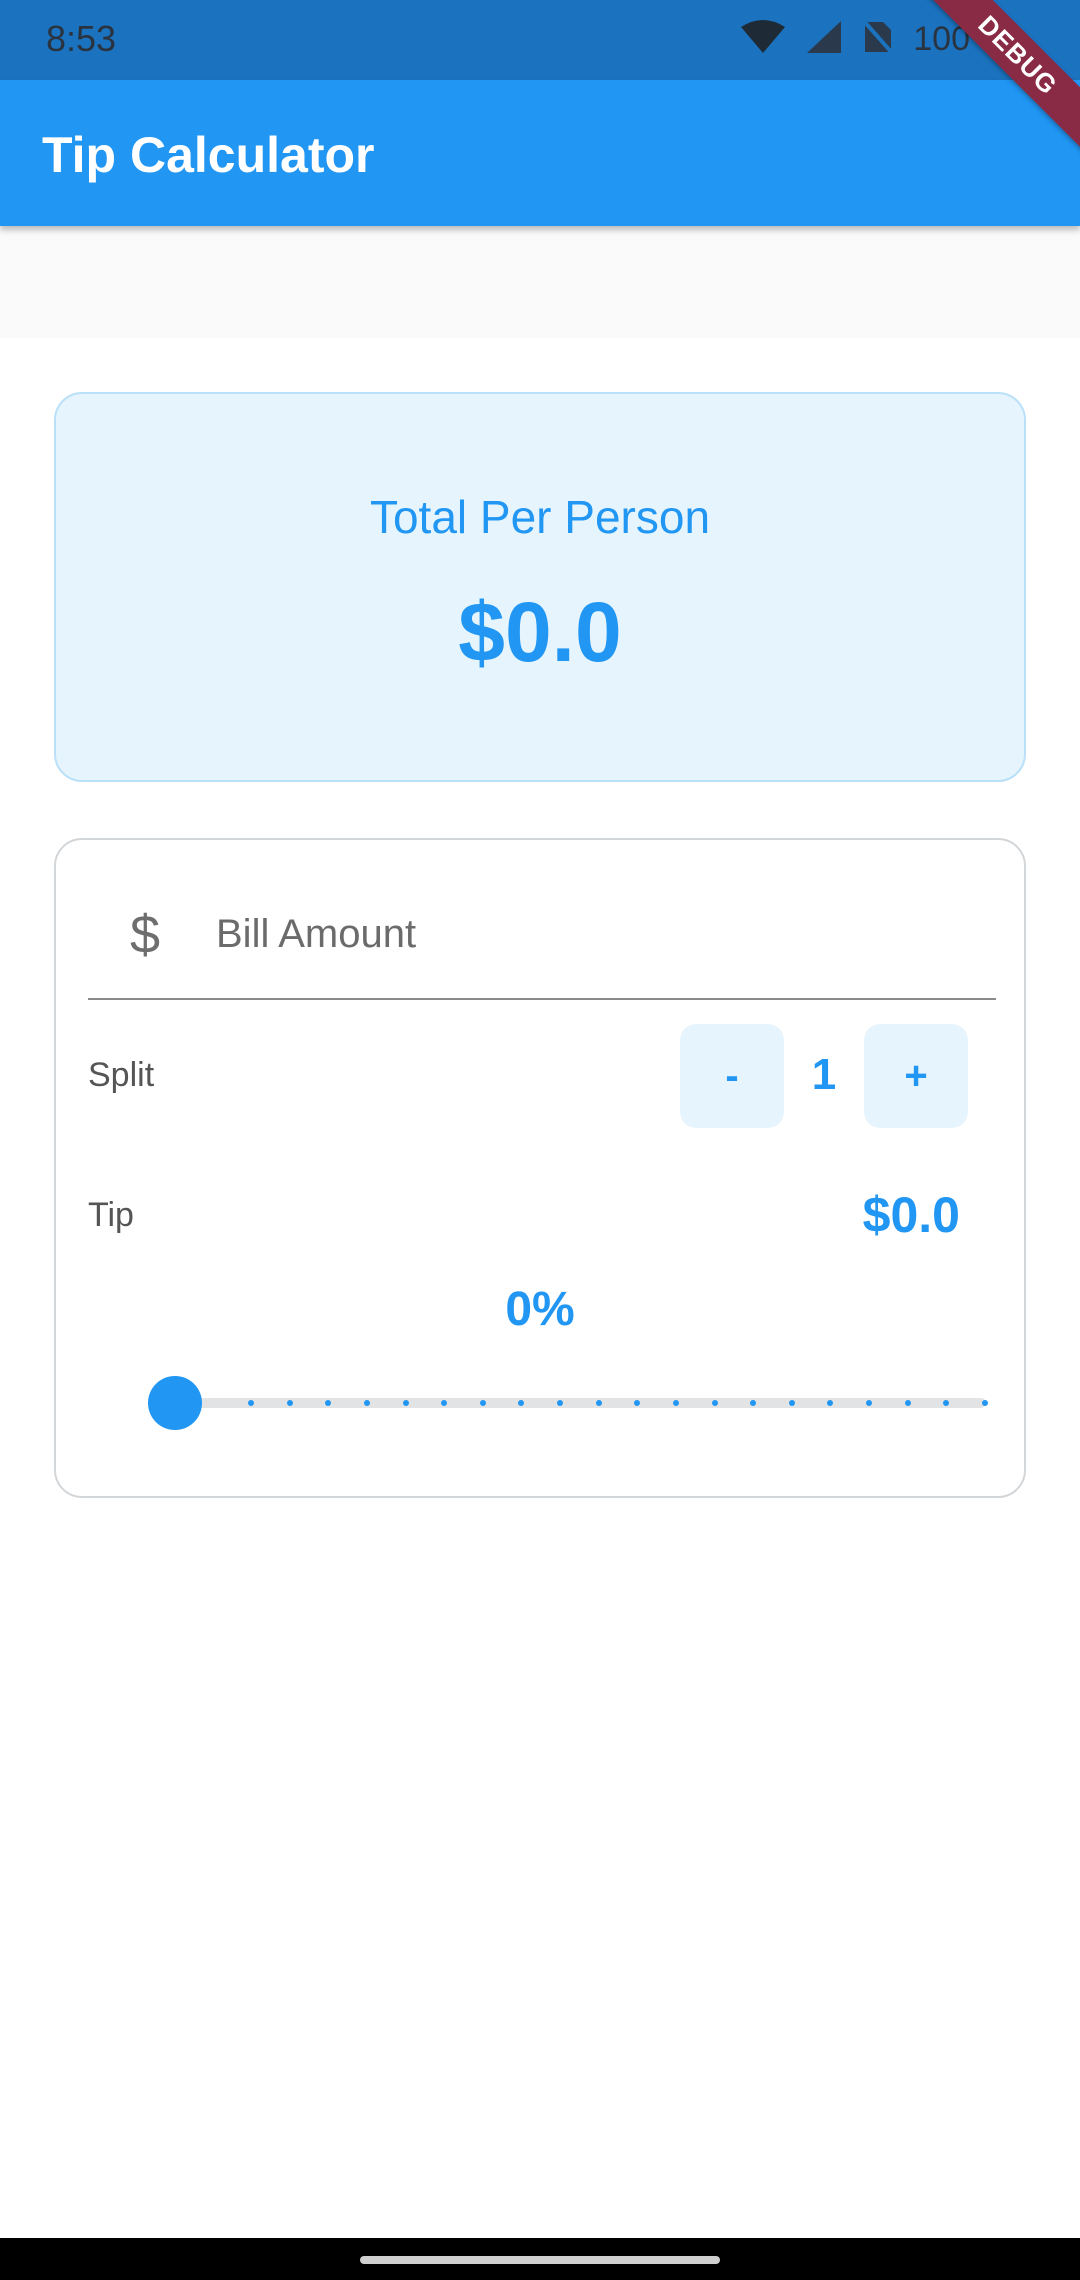 The width and height of the screenshot is (1080, 2280). Describe the element at coordinates (145, 935) in the screenshot. I see `dollar-icon: $` at that location.